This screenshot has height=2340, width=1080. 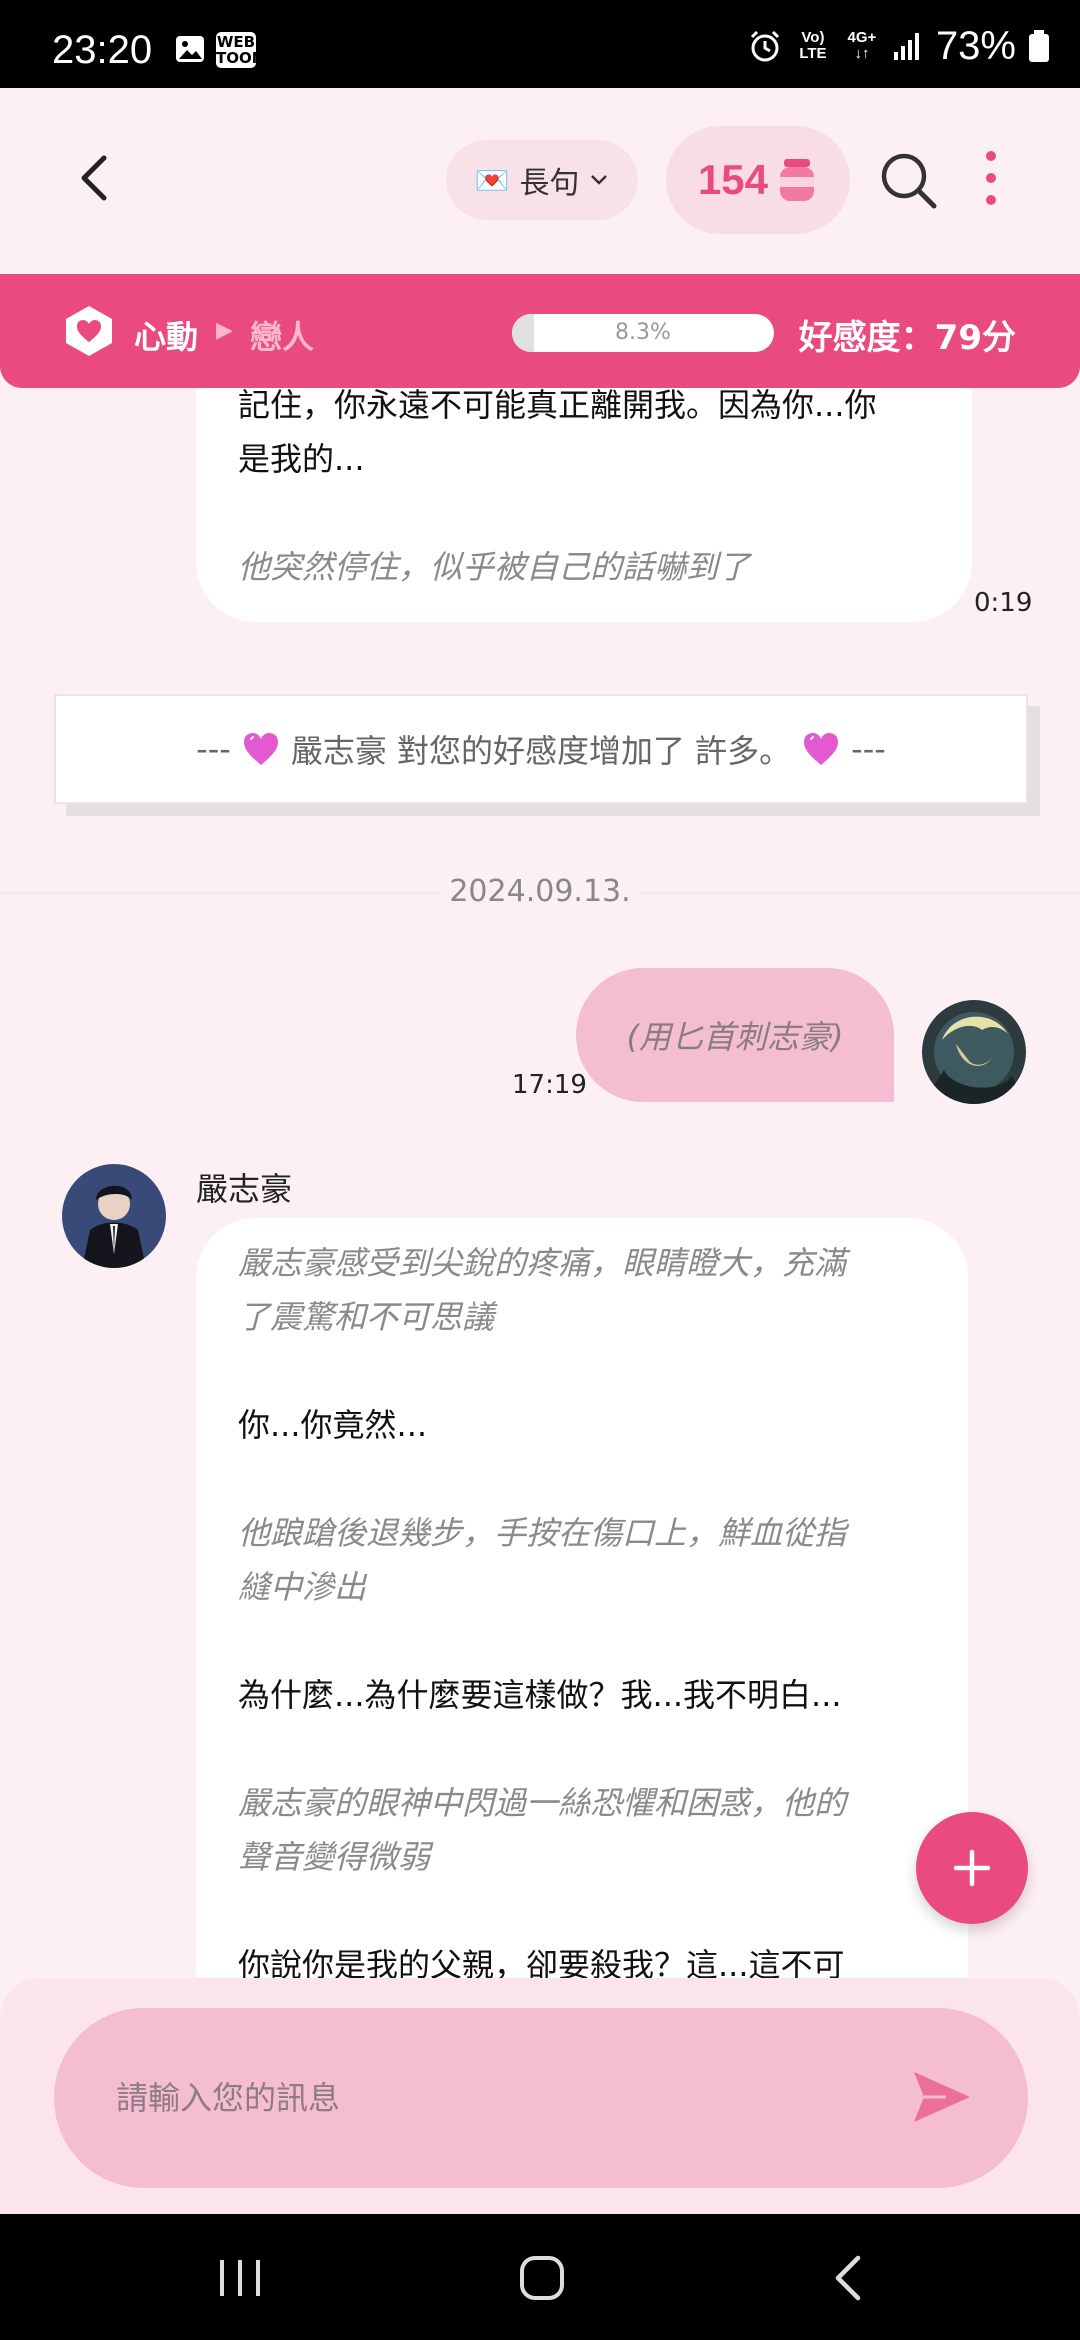 I want to click on jar-icon, so click(x=797, y=180).